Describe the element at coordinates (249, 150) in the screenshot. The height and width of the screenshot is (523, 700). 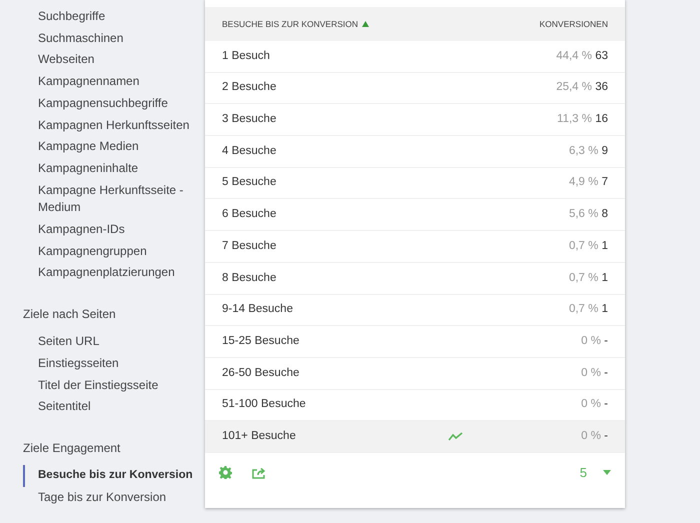
I see `row-label: 4 Besuche` at that location.